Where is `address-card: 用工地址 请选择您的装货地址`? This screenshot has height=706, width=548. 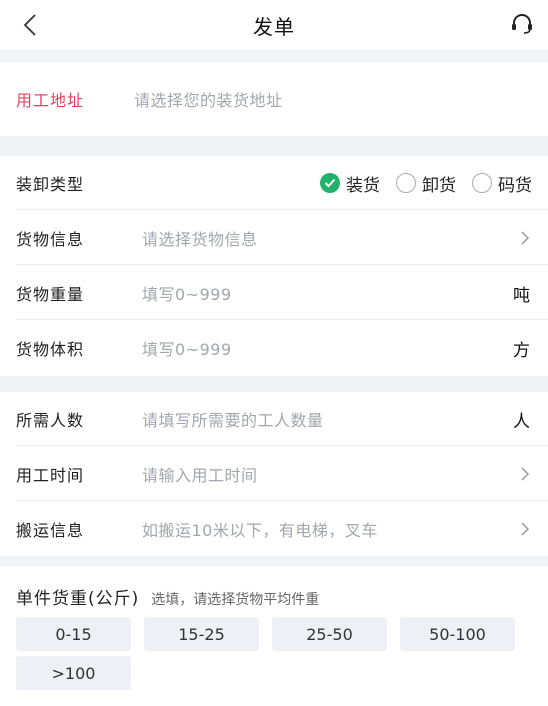 address-card: 用工地址 请选择您的装货地址 is located at coordinates (274, 99).